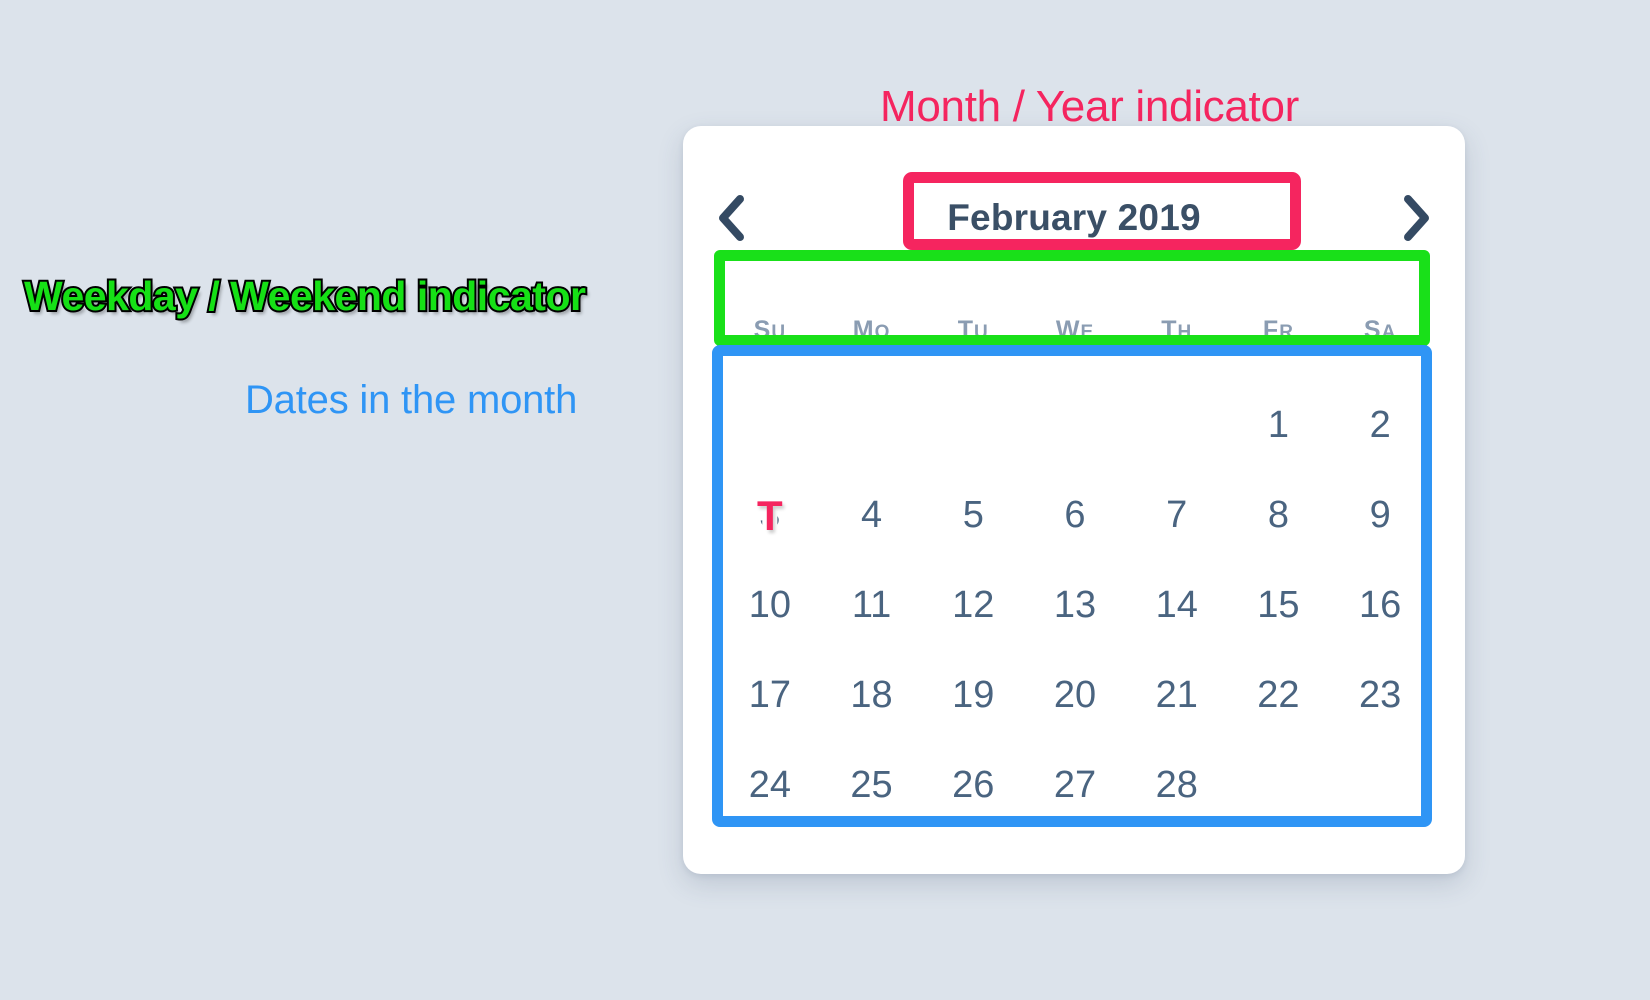 The image size is (1650, 1000). I want to click on day-cell: 26, so click(973, 785).